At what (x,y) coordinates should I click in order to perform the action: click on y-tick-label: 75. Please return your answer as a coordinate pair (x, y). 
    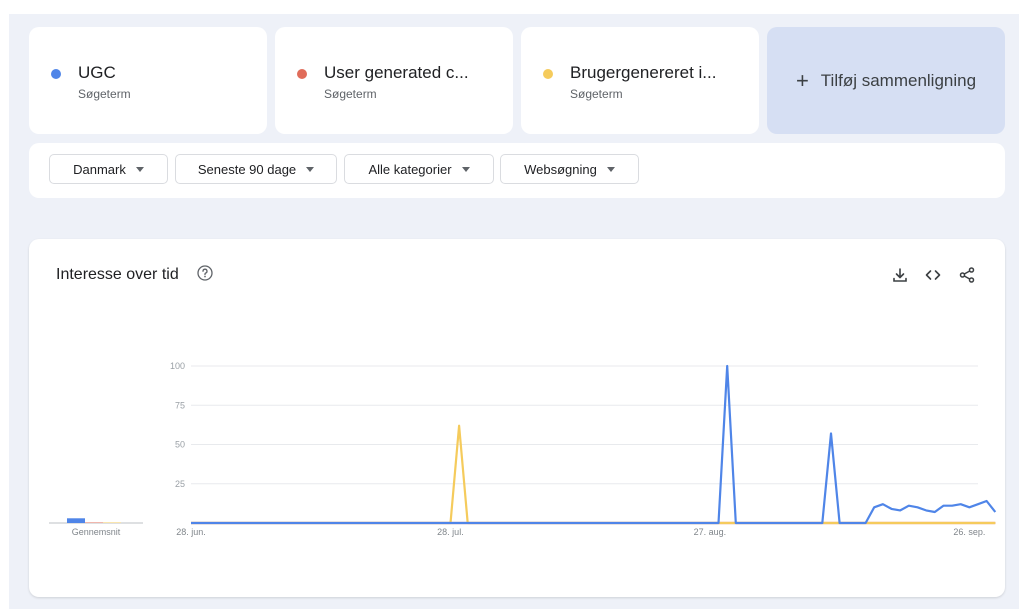
    Looking at the image, I should click on (180, 405).